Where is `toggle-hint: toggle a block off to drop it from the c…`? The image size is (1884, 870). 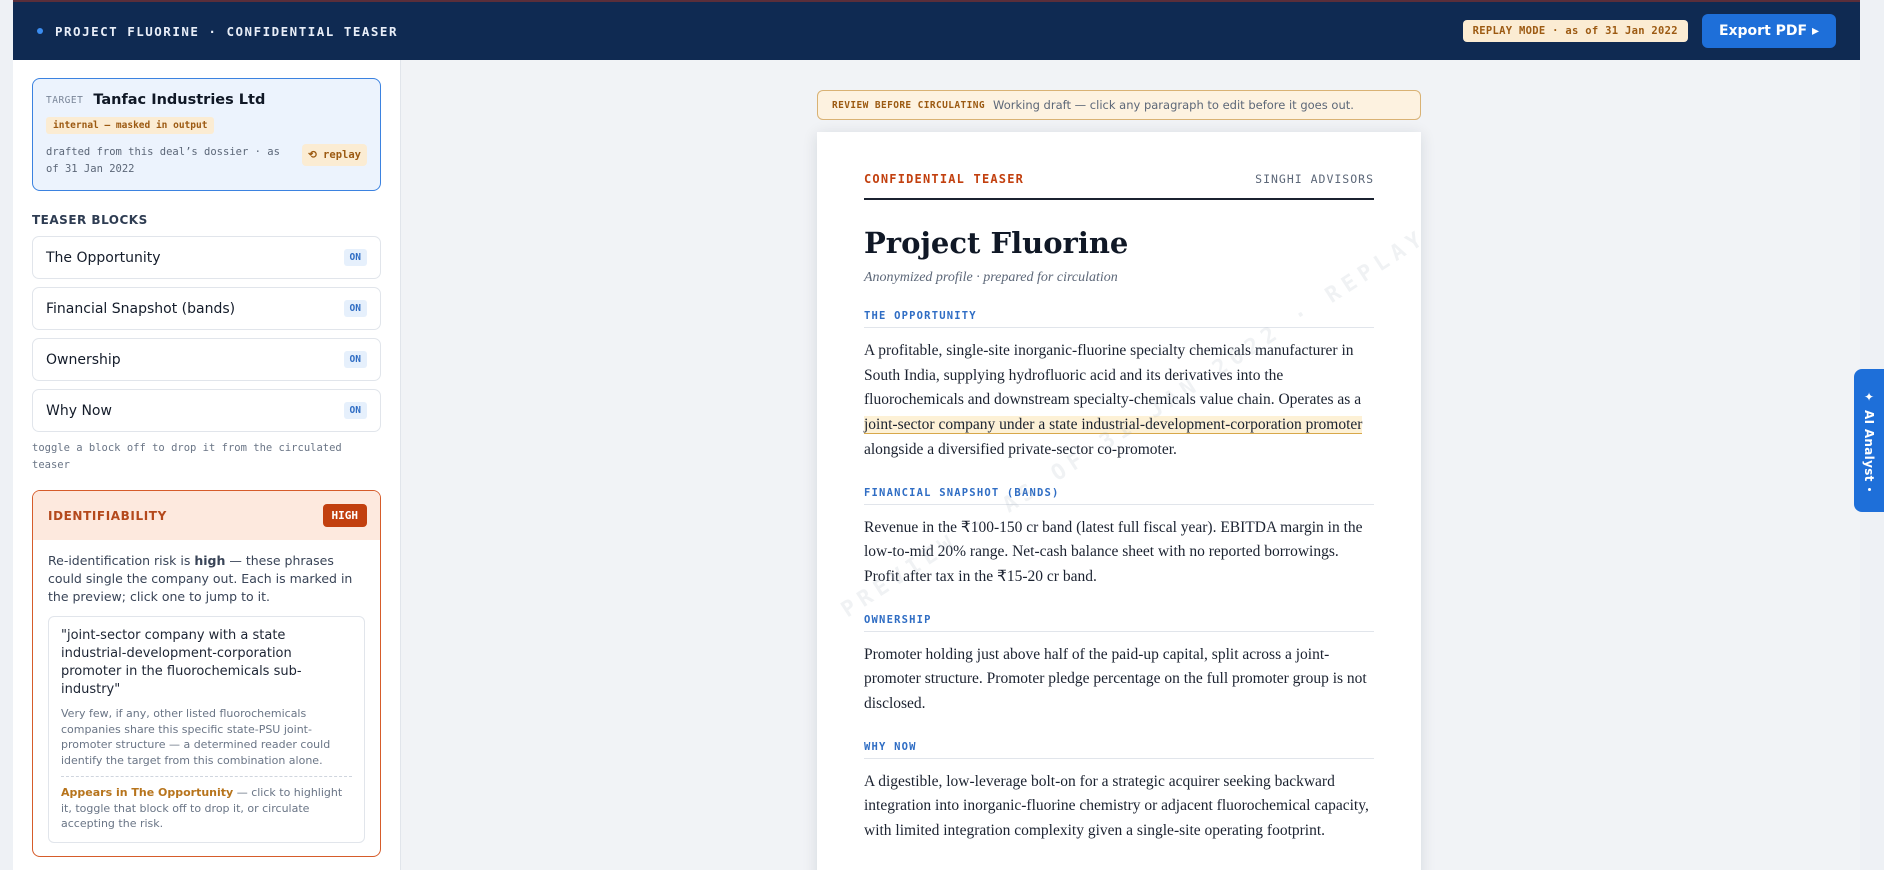
toggle-hint: toggle a block off to drop it from the c… is located at coordinates (187, 456).